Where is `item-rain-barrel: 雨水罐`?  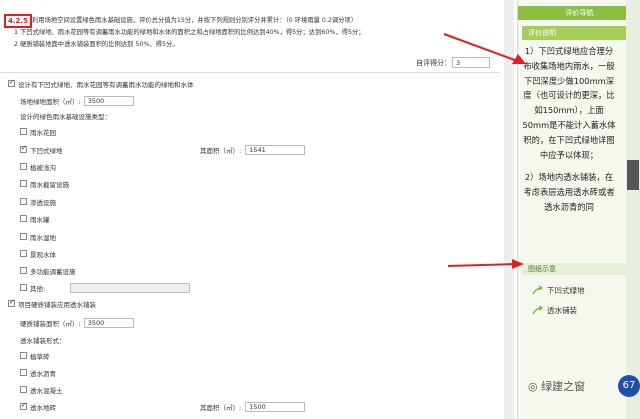
item-rain-barrel: 雨水罐 is located at coordinates (35, 218).